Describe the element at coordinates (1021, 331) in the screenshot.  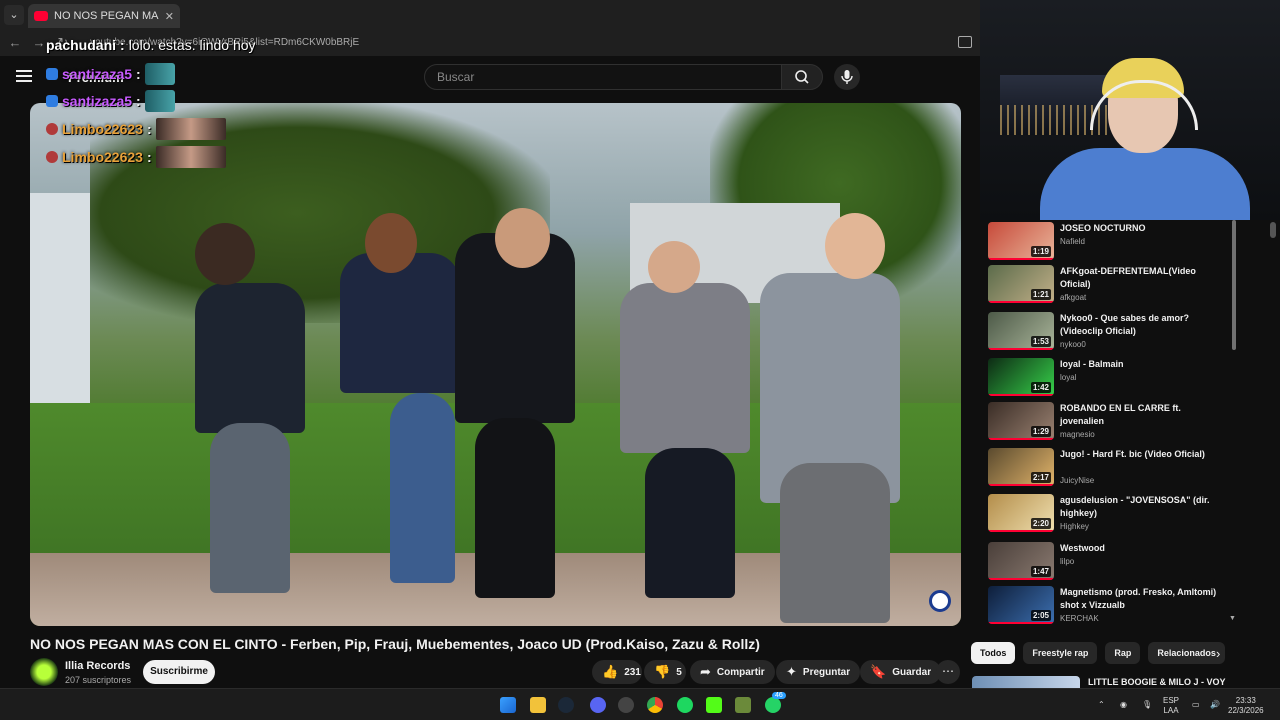
I see `recommendation-thumbnail: 1:53` at that location.